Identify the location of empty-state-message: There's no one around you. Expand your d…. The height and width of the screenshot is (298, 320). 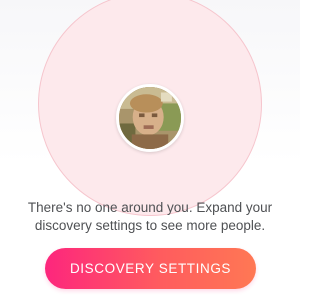
(150, 216).